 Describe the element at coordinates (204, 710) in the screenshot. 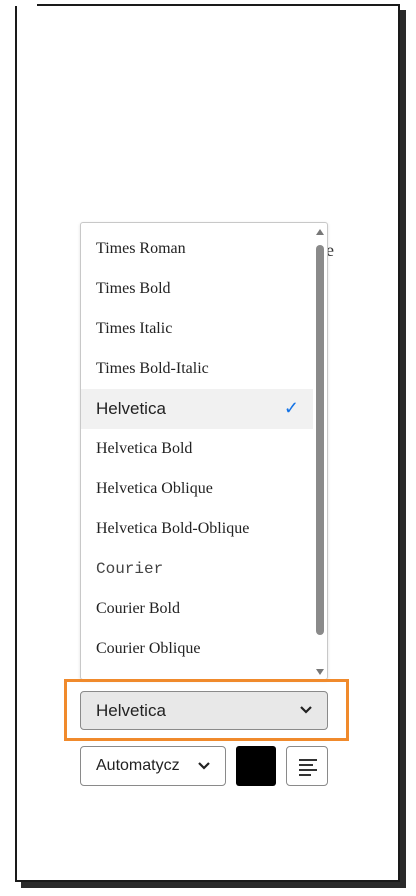

I see `font-family-select: Helvetica` at that location.